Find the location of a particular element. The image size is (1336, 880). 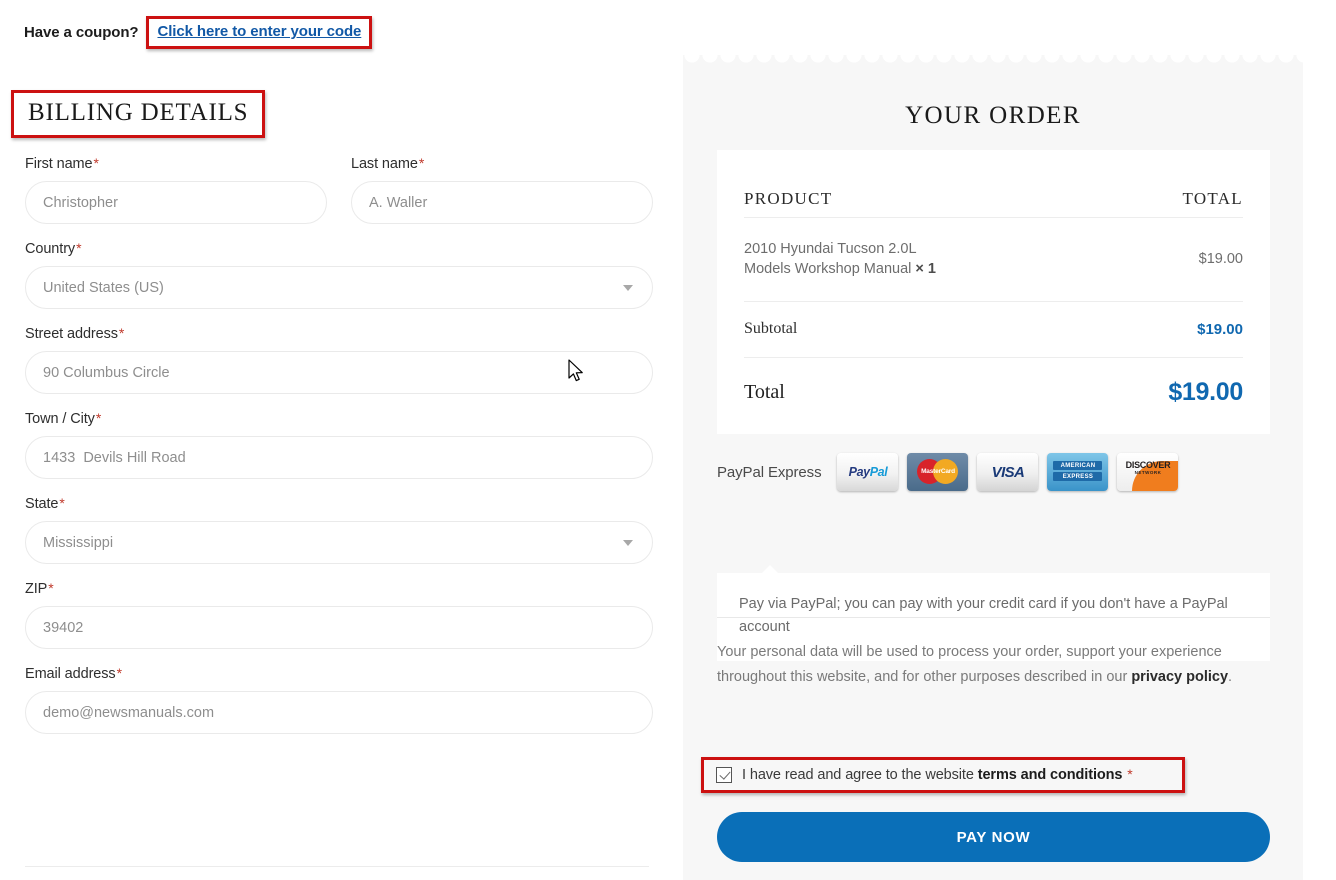

scalloped-edge-decoration is located at coordinates (993, 60).